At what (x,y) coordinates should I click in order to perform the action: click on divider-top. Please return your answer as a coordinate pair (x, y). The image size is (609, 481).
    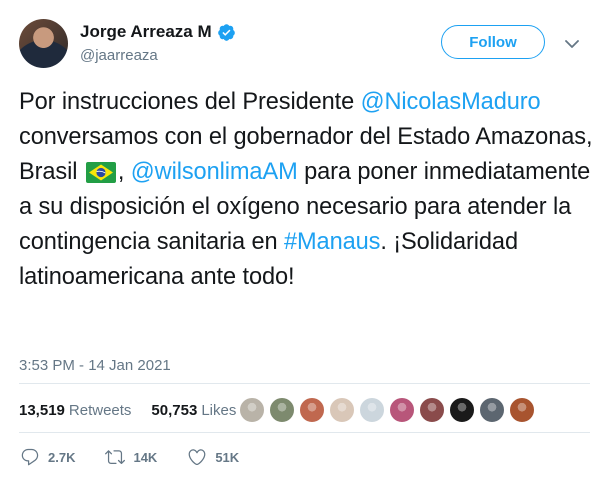
    Looking at the image, I should click on (304, 383).